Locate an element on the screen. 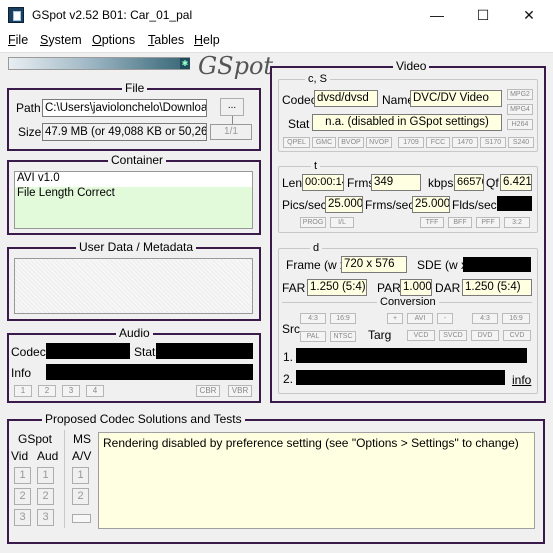  row-1-label: 1. is located at coordinates (288, 357).